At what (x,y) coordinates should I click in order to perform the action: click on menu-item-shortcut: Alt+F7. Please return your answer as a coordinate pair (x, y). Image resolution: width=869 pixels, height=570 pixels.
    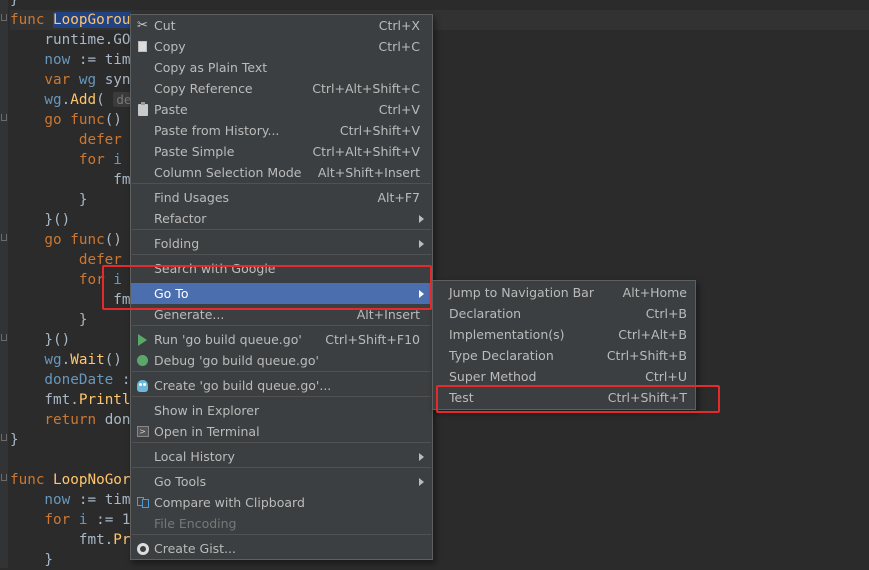
    Looking at the image, I should click on (398, 197).